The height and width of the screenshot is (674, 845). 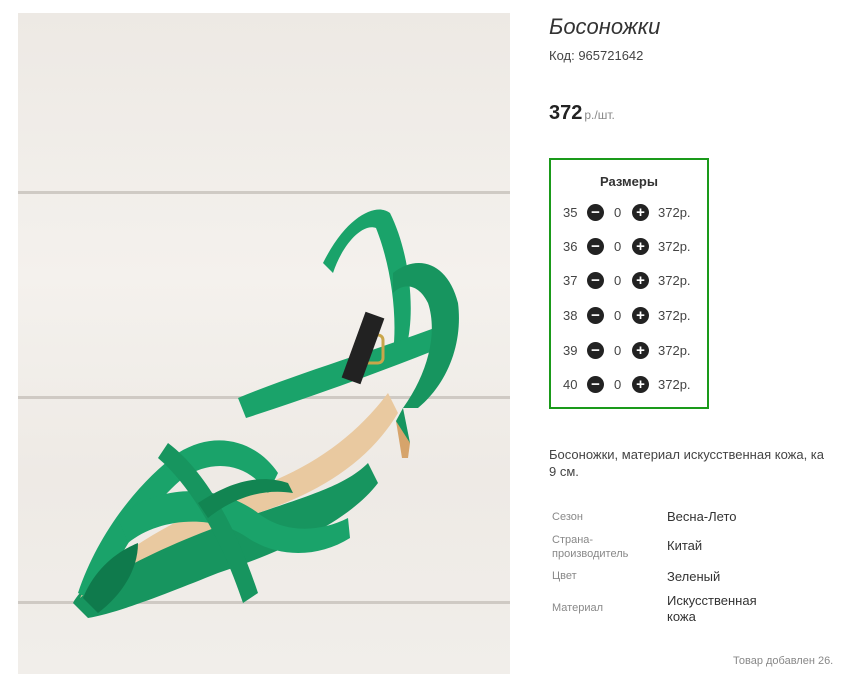 What do you see at coordinates (605, 26) in the screenshot?
I see `product-title: Босоножки` at bounding box center [605, 26].